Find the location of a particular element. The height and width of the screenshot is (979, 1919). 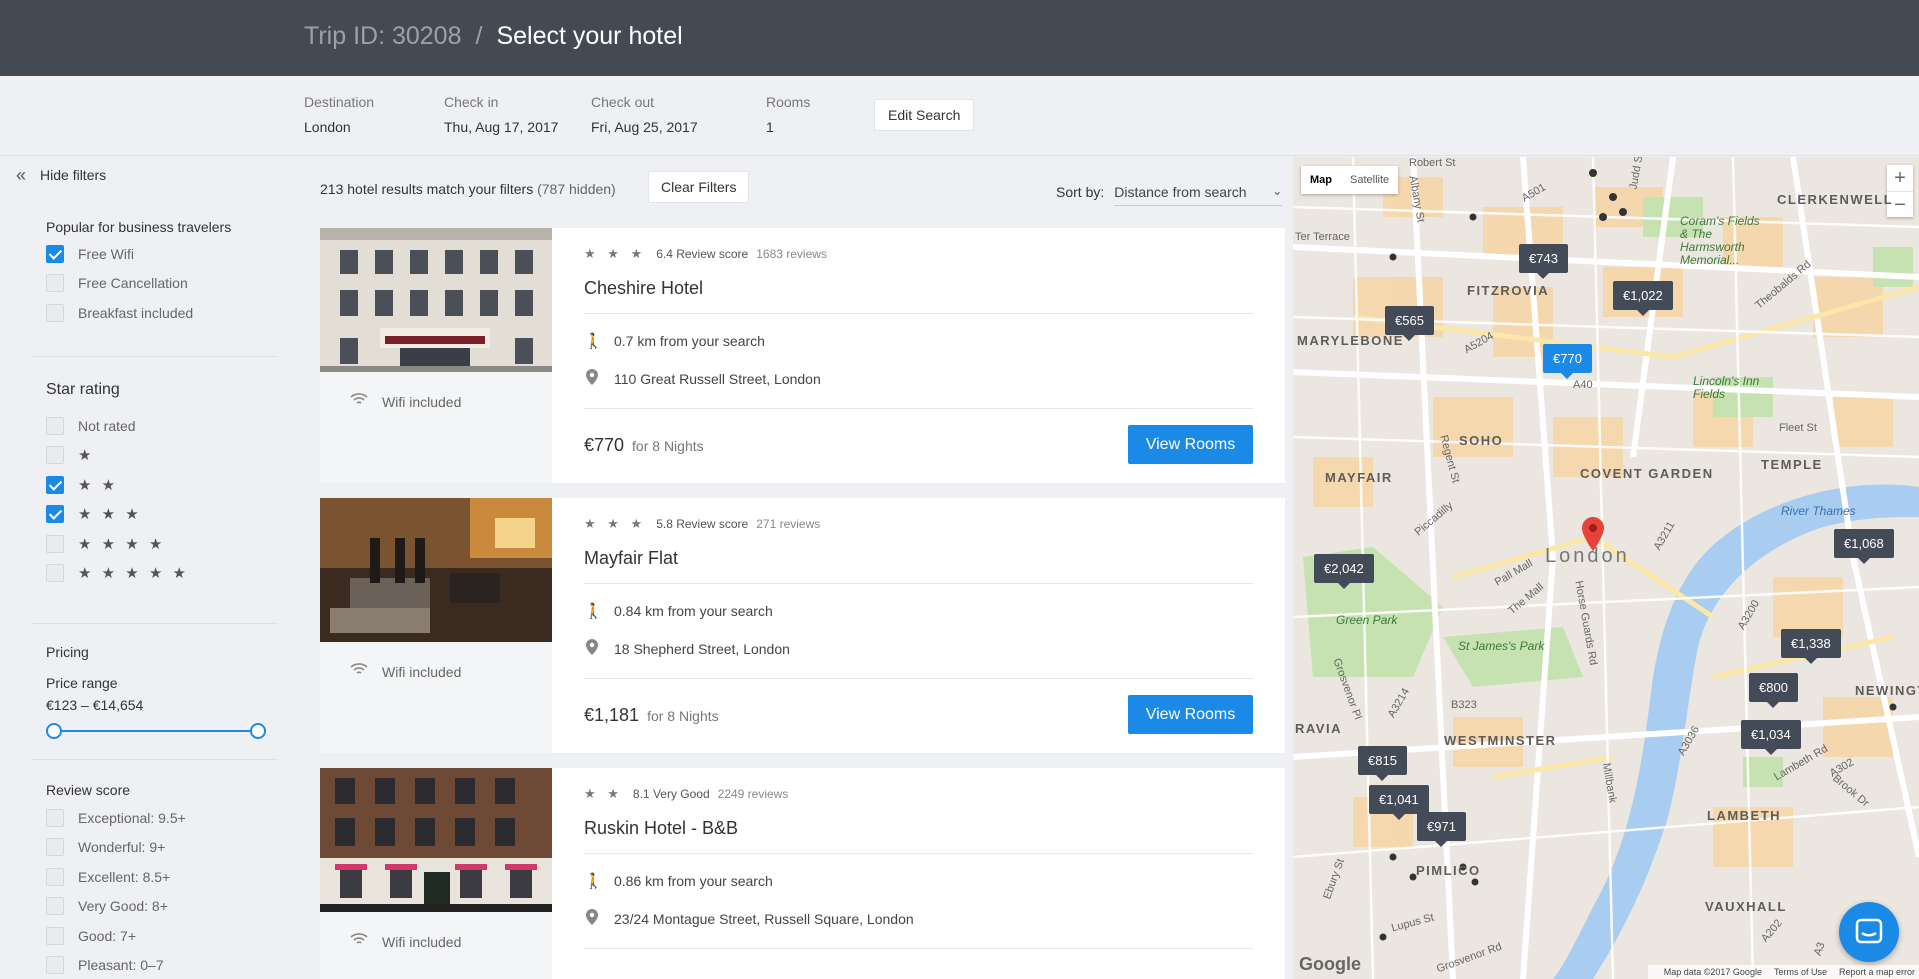

map-price-pin: €800 is located at coordinates (1773, 690).